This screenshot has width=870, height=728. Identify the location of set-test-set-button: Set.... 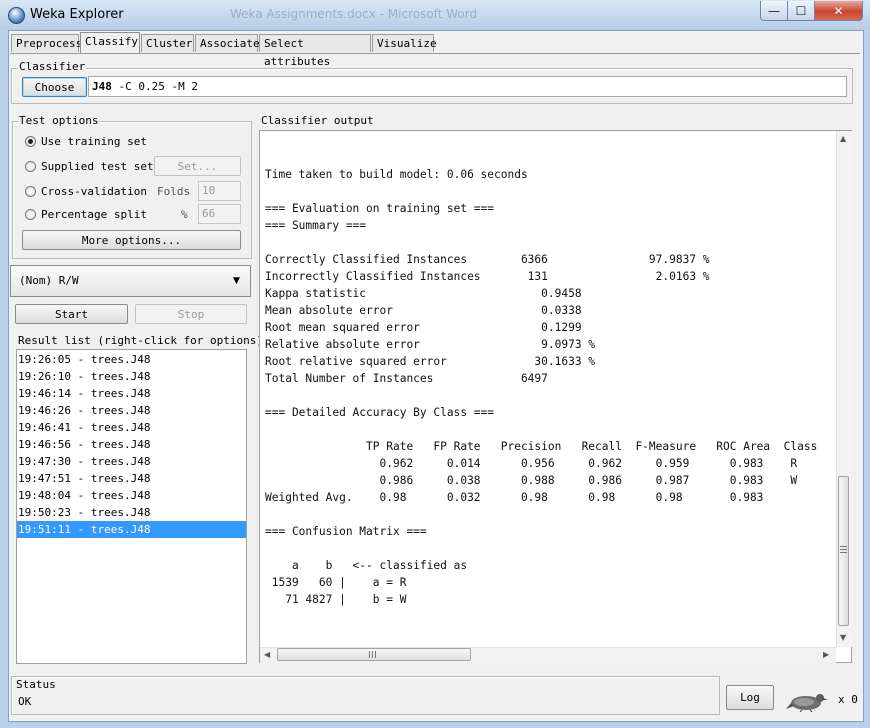
(197, 166).